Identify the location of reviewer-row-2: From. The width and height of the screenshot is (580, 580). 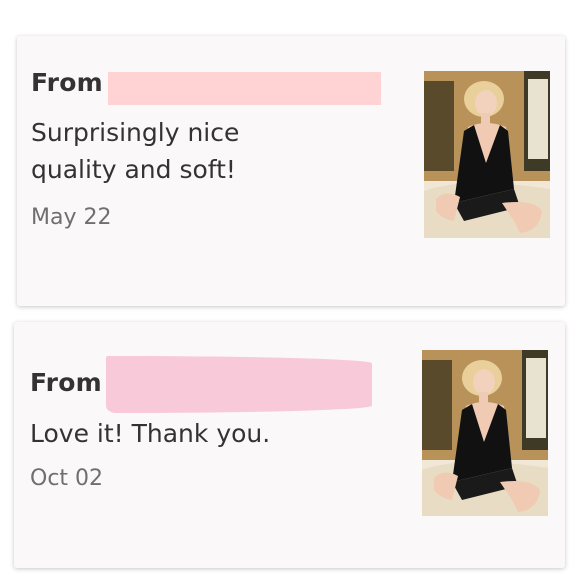
(66, 382).